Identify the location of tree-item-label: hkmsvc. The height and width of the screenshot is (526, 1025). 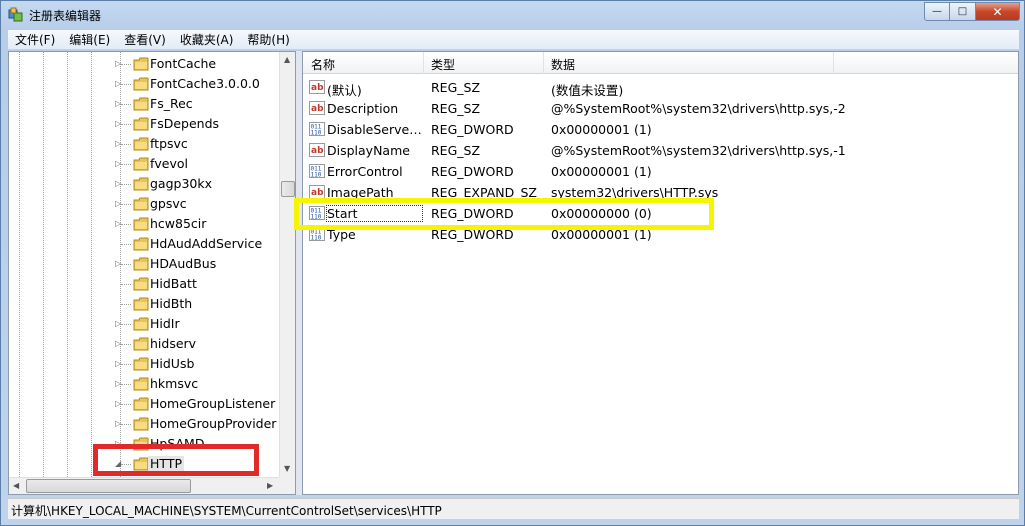
(174, 383).